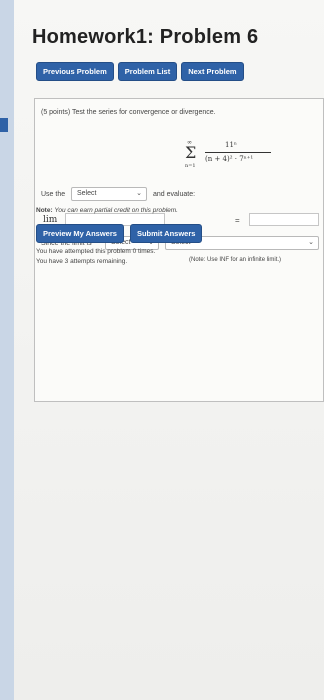 The image size is (324, 700). Describe the element at coordinates (44, 210) in the screenshot. I see `note-label: Note:` at that location.